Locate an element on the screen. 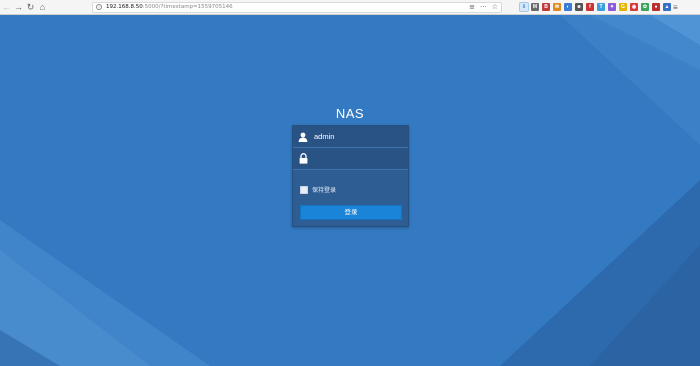 The image size is (700, 366). extension-bar: ⇩ M B ✉ ◐ ☻ f T ✦ G ◉ ✿ ● ▲ is located at coordinates (595, 7).